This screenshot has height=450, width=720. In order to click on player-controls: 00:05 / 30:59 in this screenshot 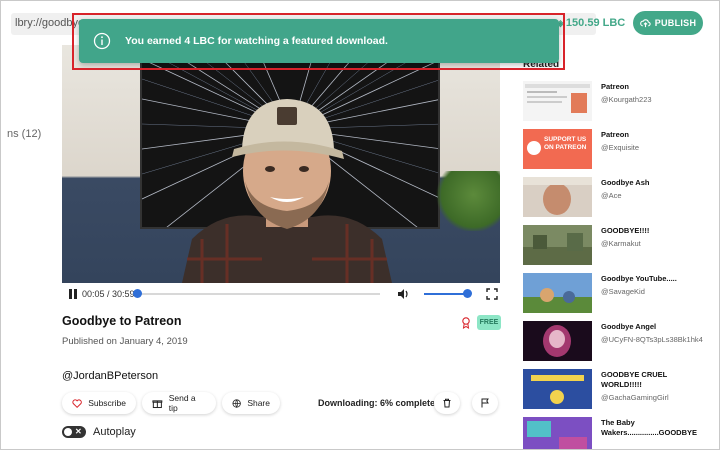, I will do `click(281, 294)`.